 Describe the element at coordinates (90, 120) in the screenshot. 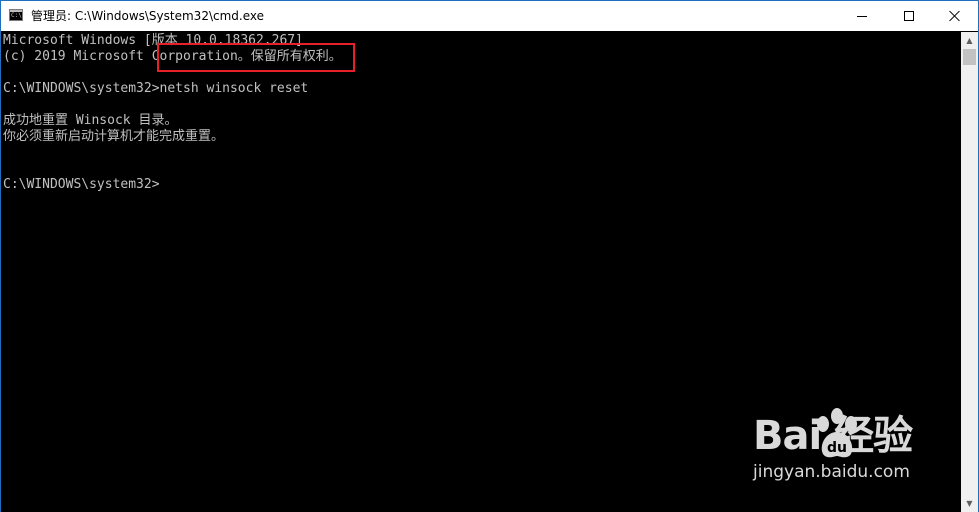

I see `console-line-success: 成功地重置 Winsock 目录。` at that location.